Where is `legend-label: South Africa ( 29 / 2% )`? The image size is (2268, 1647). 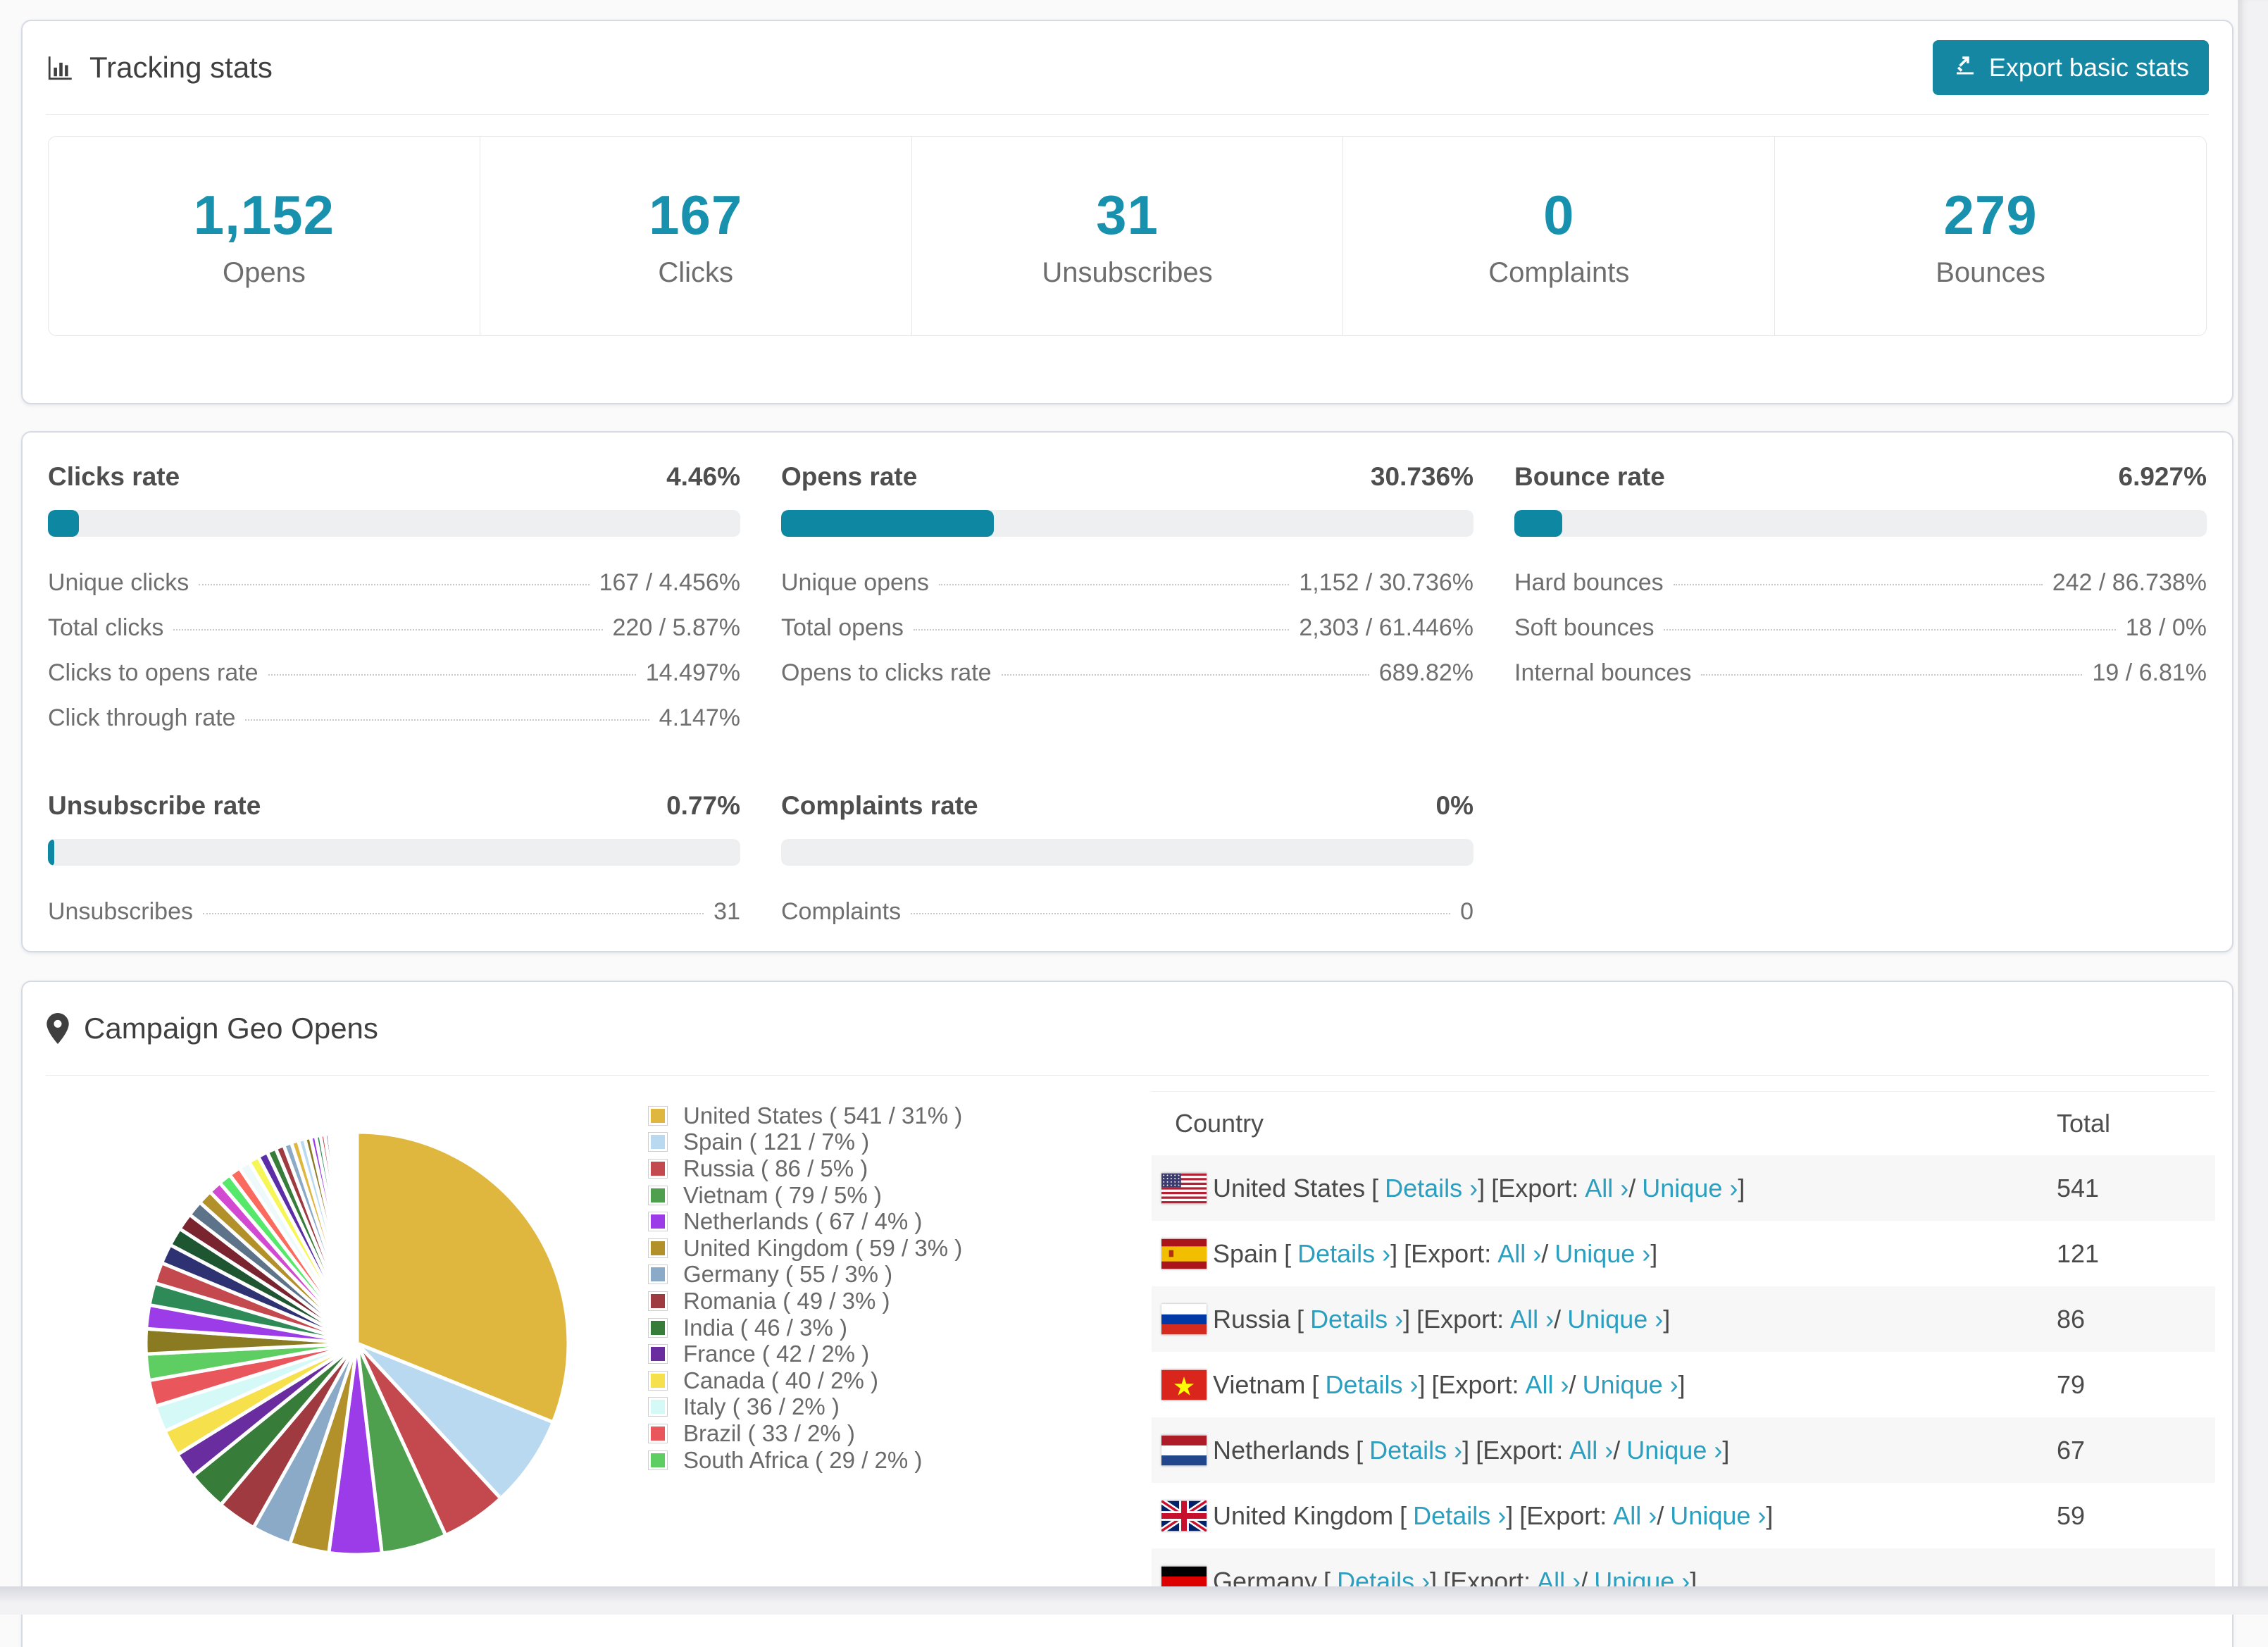 legend-label: South Africa ( 29 / 2% ) is located at coordinates (803, 1460).